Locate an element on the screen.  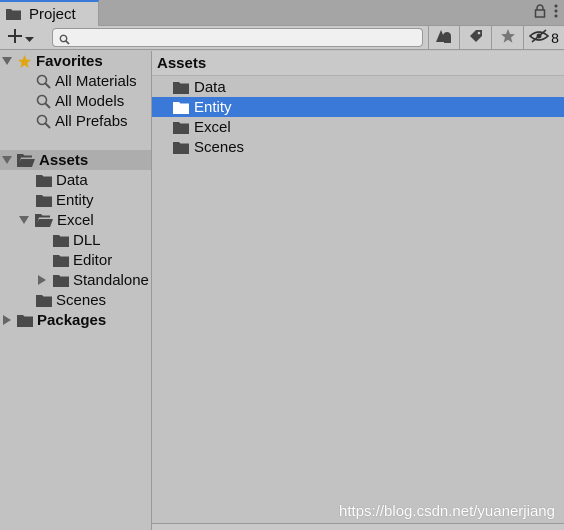
list-item-excel: Excel is located at coordinates (358, 127).